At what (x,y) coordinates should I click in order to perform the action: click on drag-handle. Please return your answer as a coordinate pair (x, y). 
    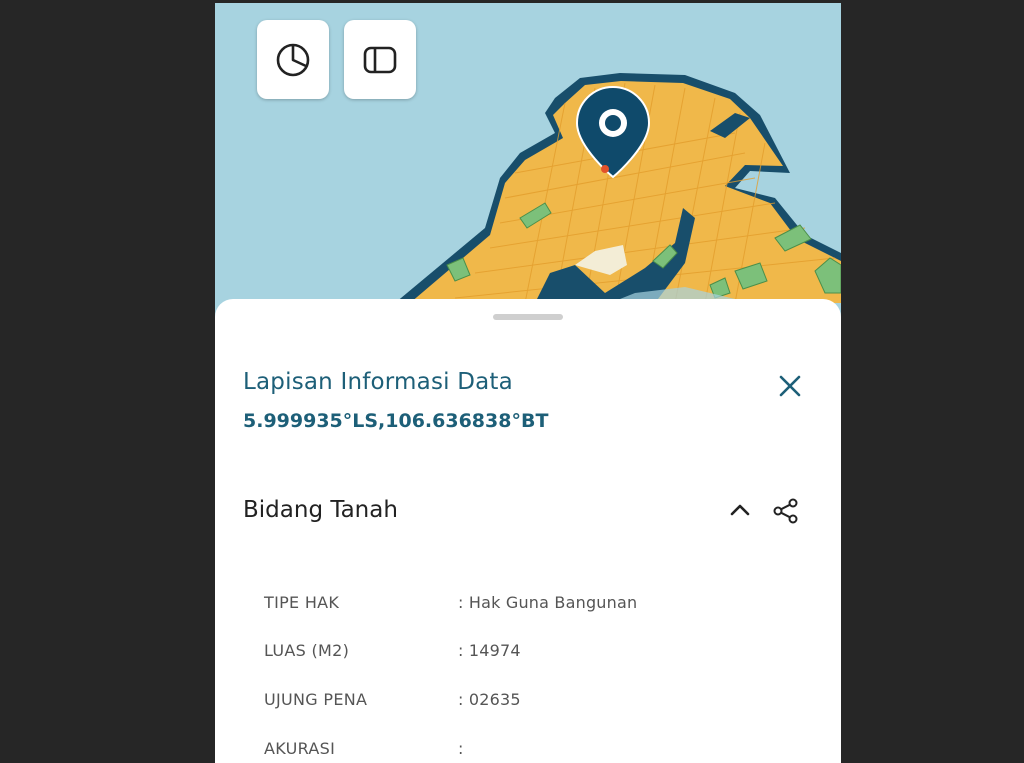
    Looking at the image, I should click on (528, 317).